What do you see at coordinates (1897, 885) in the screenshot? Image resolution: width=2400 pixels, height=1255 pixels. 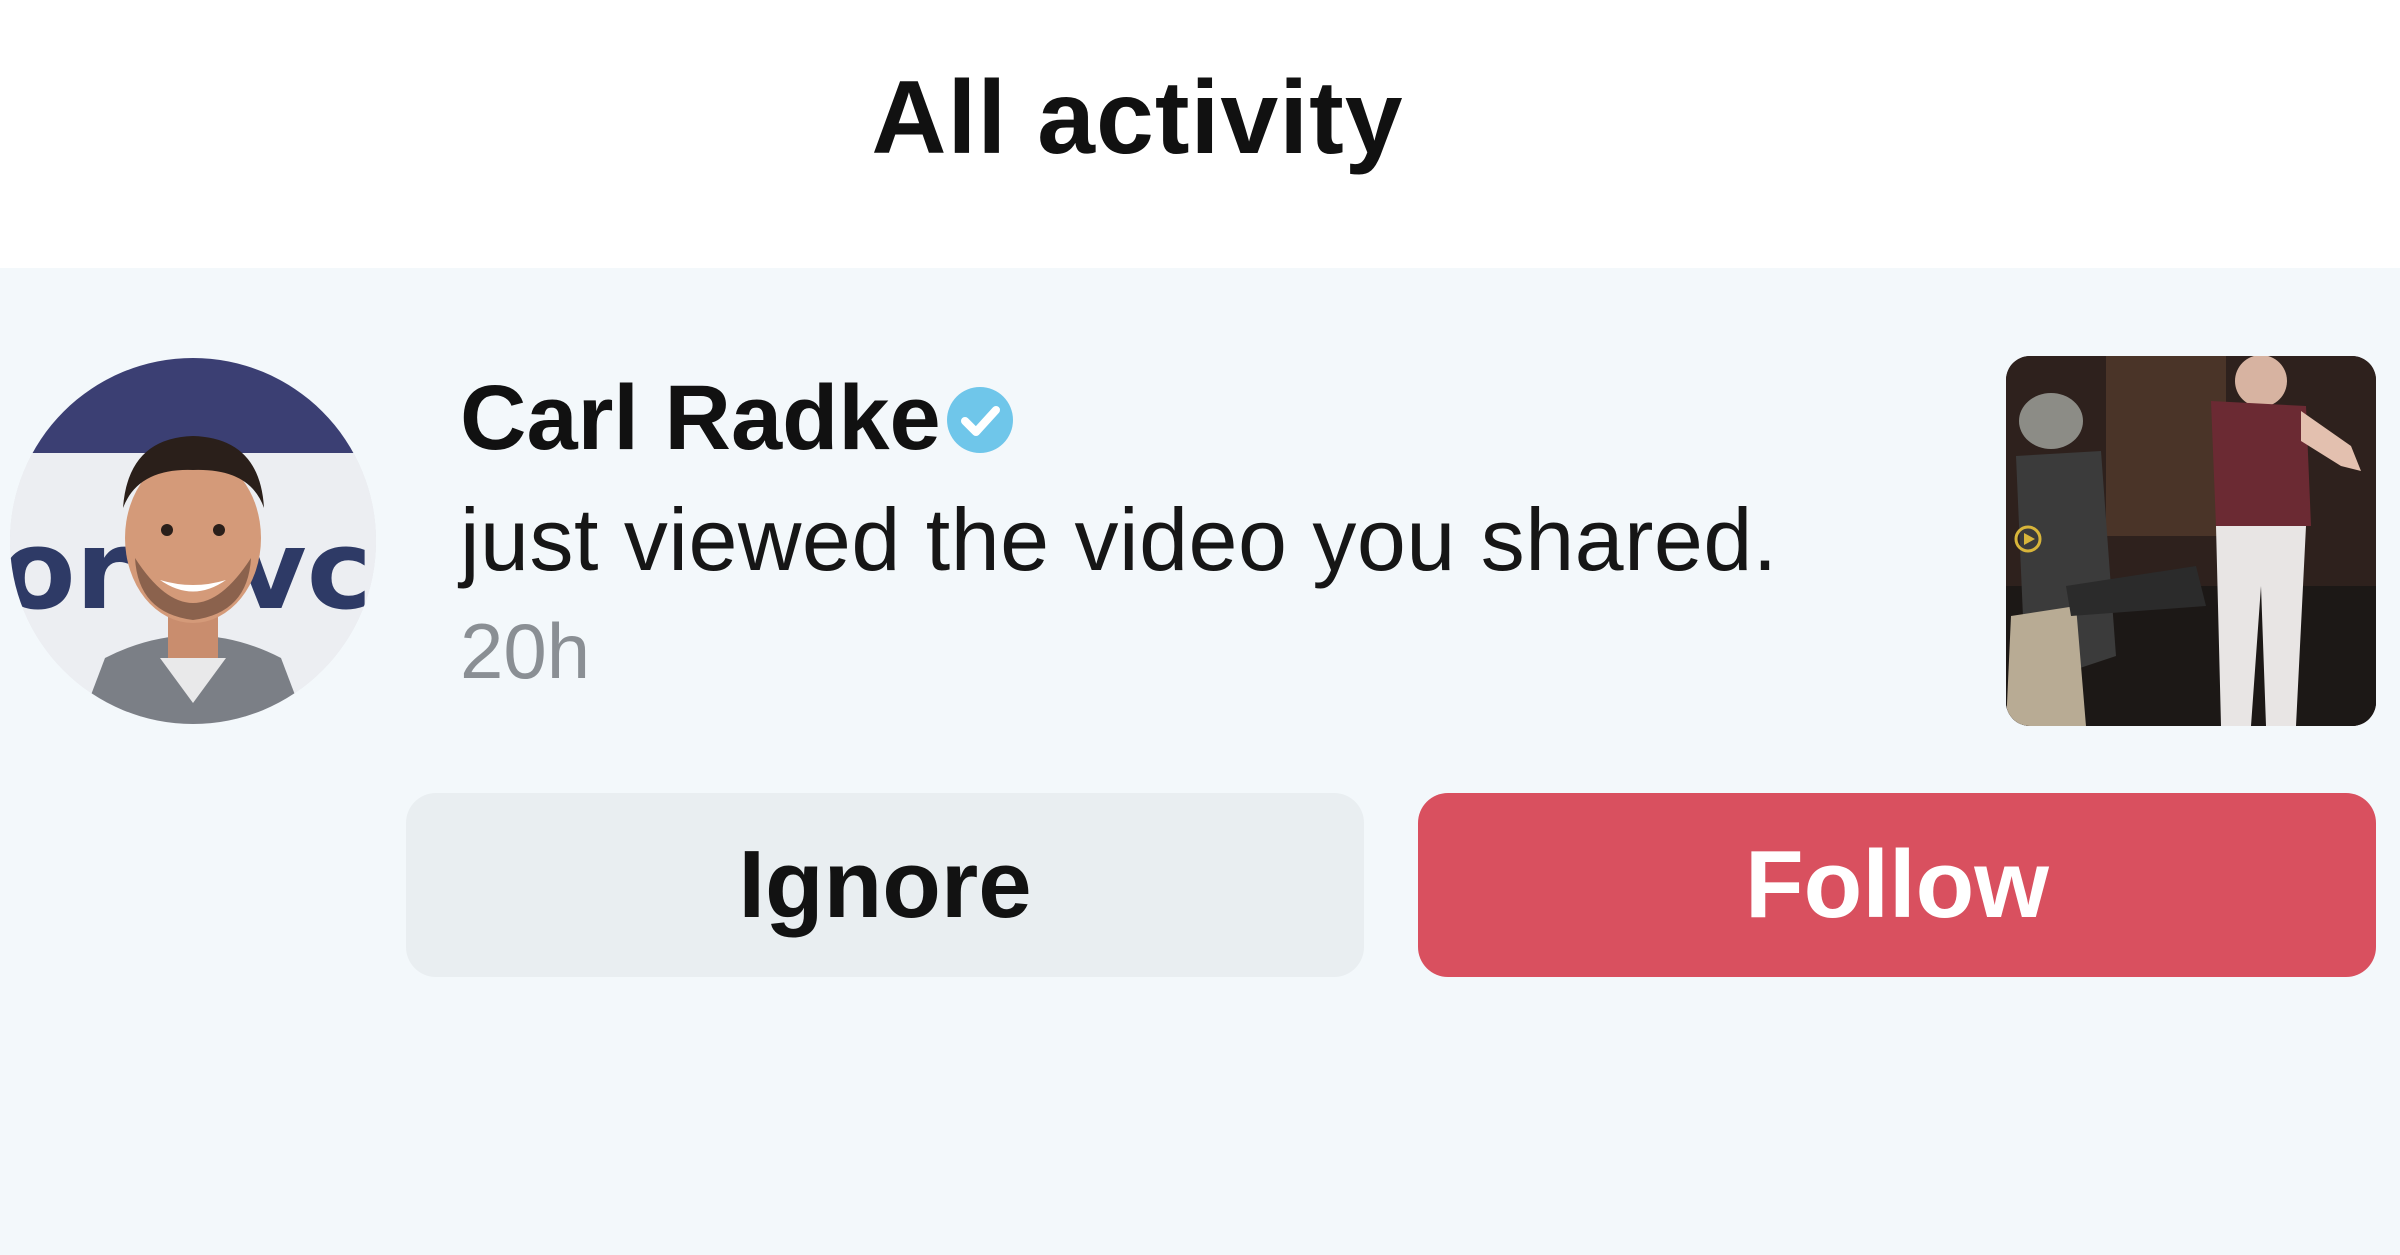 I see `follow-button: Follow` at bounding box center [1897, 885].